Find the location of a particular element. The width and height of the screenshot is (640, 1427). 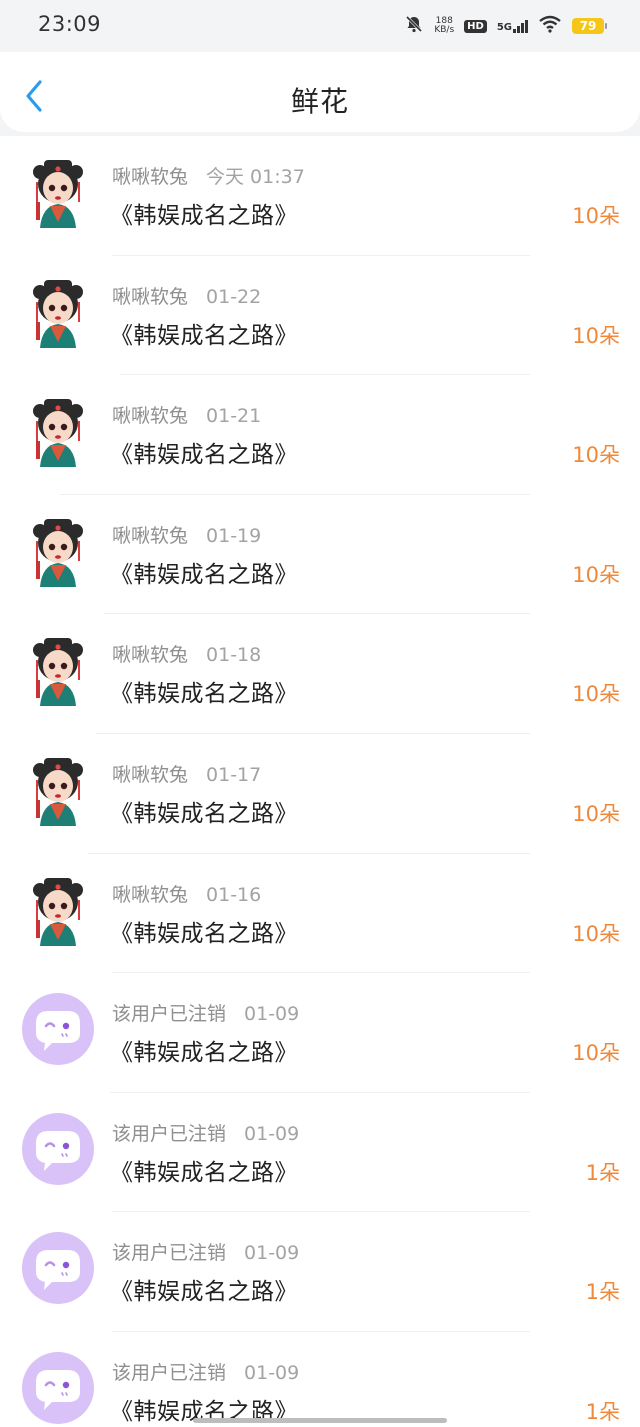

page-title: 鲜花 is located at coordinates (319, 101).